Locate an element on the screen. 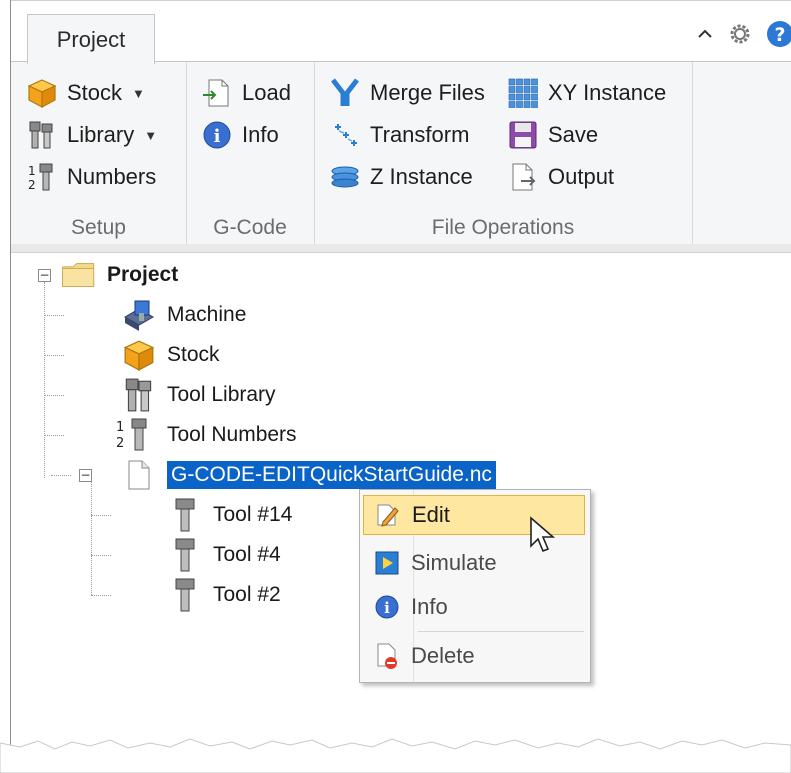 This screenshot has height=773, width=791. tree-node-tool-numbers: 1 2 Tool Numbers is located at coordinates (204, 435).